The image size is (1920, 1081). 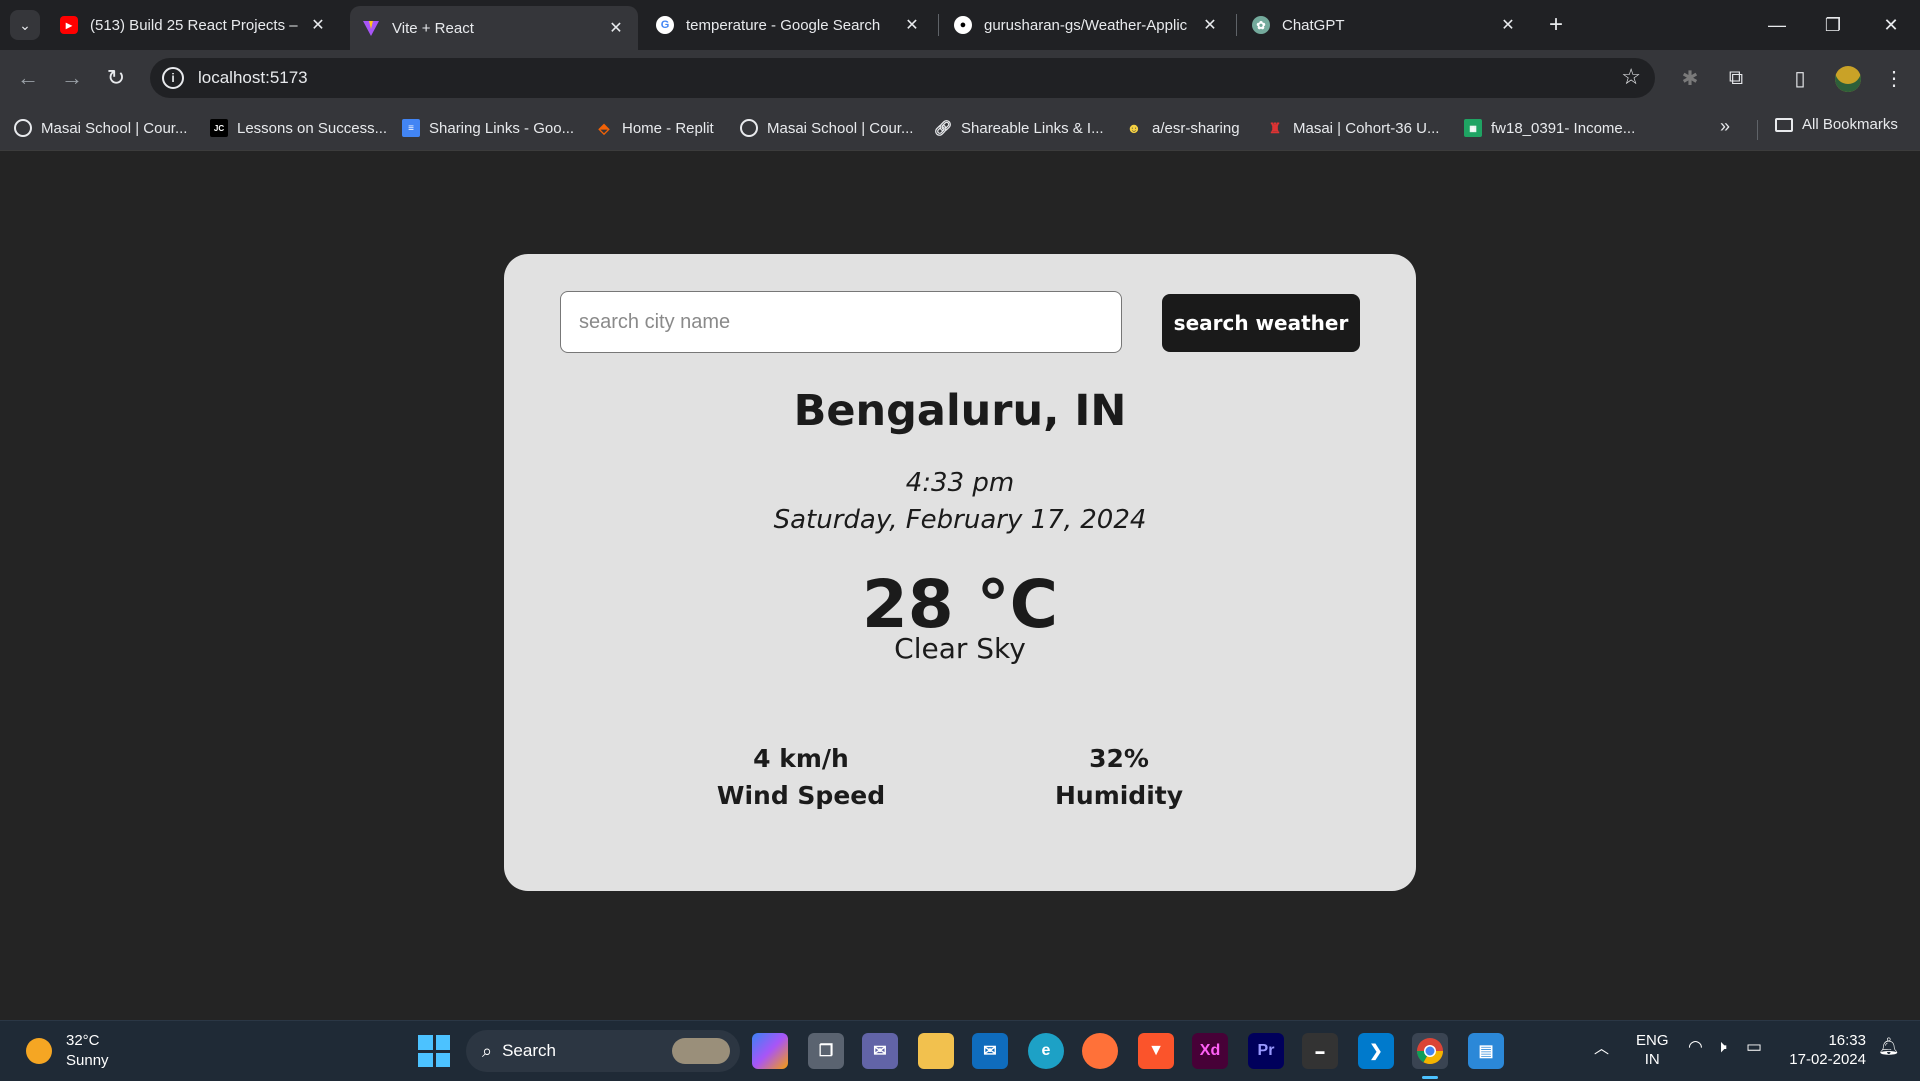 I want to click on tab-title: Vite + React, so click(x=433, y=28).